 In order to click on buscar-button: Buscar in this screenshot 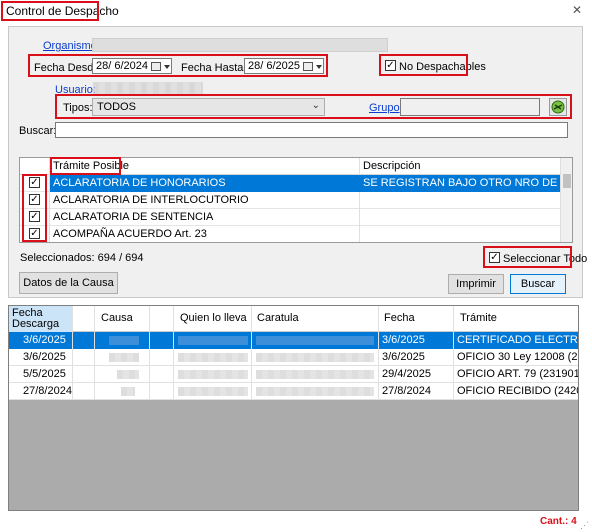, I will do `click(538, 284)`.